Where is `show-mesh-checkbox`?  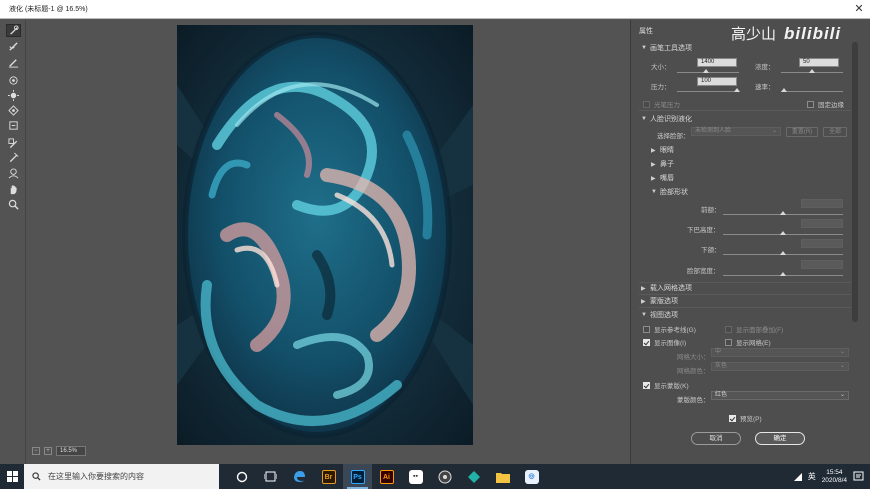
show-mesh-checkbox is located at coordinates (728, 342).